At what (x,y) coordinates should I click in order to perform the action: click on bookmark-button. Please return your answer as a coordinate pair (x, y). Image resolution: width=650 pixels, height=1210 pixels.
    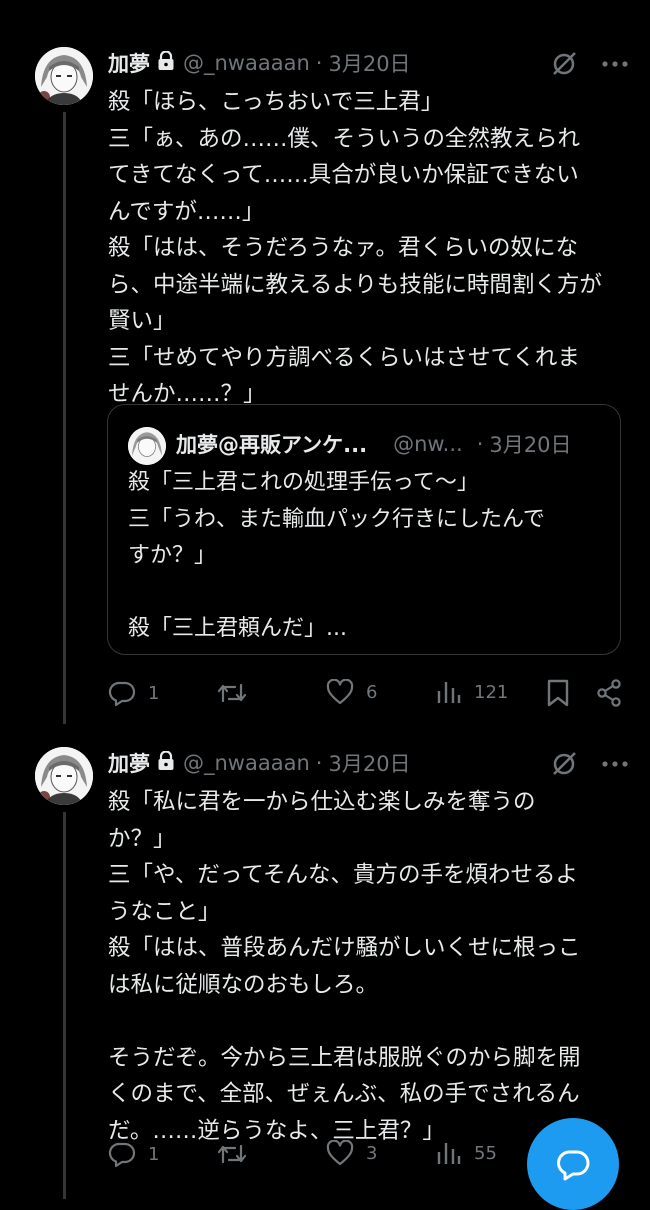
    Looking at the image, I should click on (558, 693).